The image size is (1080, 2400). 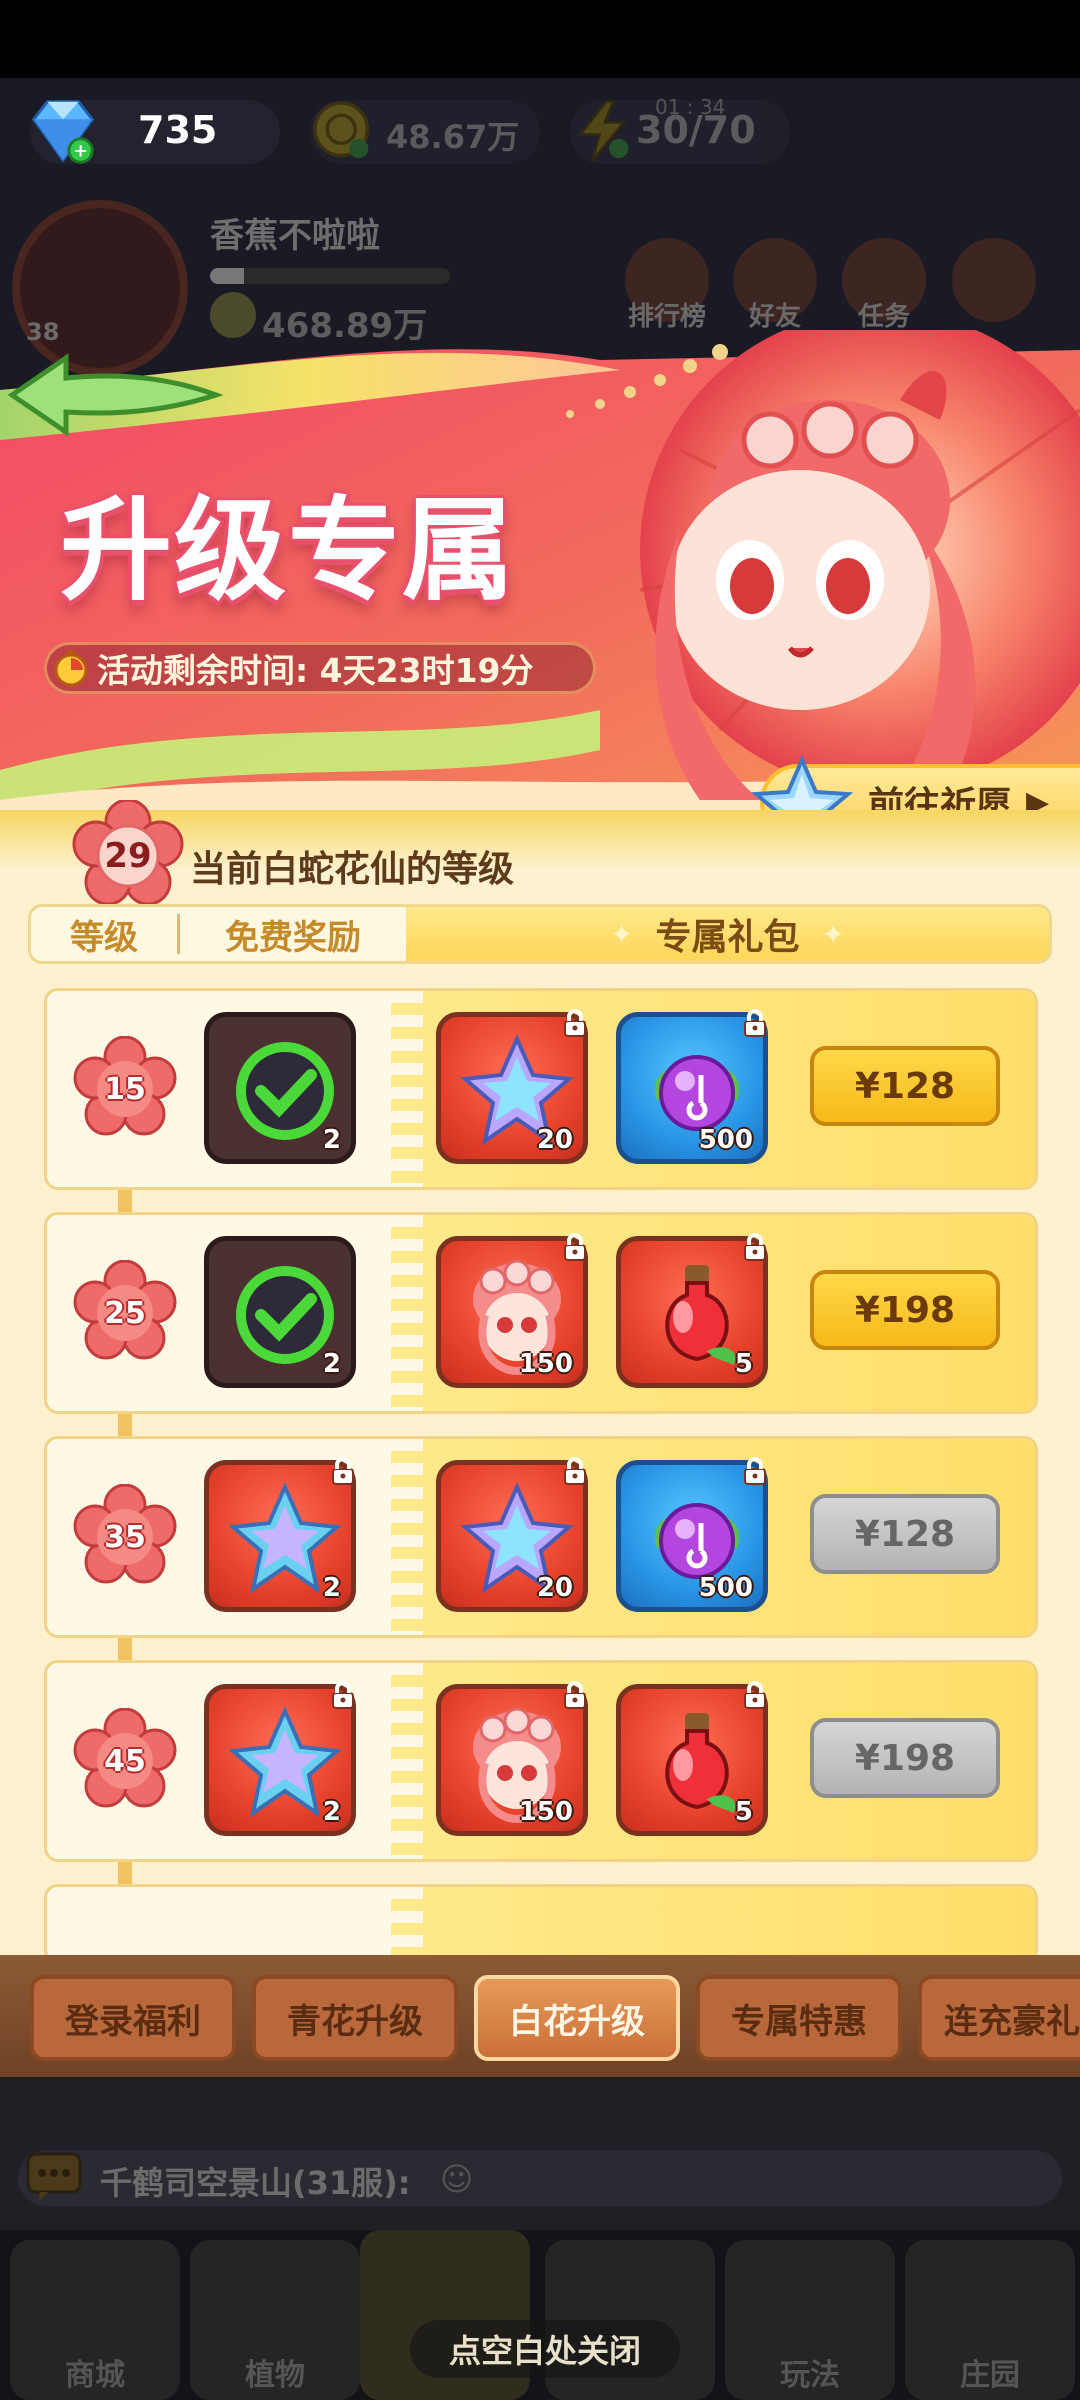 I want to click on nav-manor-label: 庄园, so click(x=990, y=2375).